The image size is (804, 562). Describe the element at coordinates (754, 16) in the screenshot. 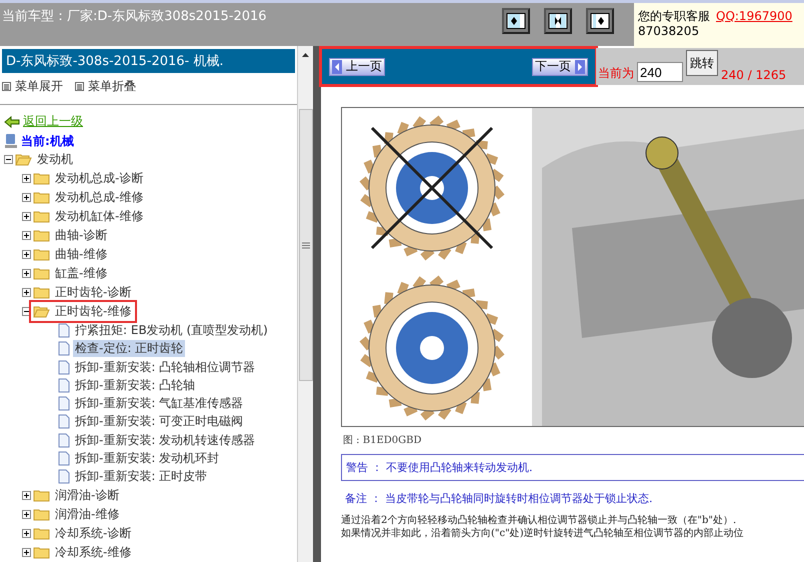

I see `qq-link: QQ:1967900` at that location.